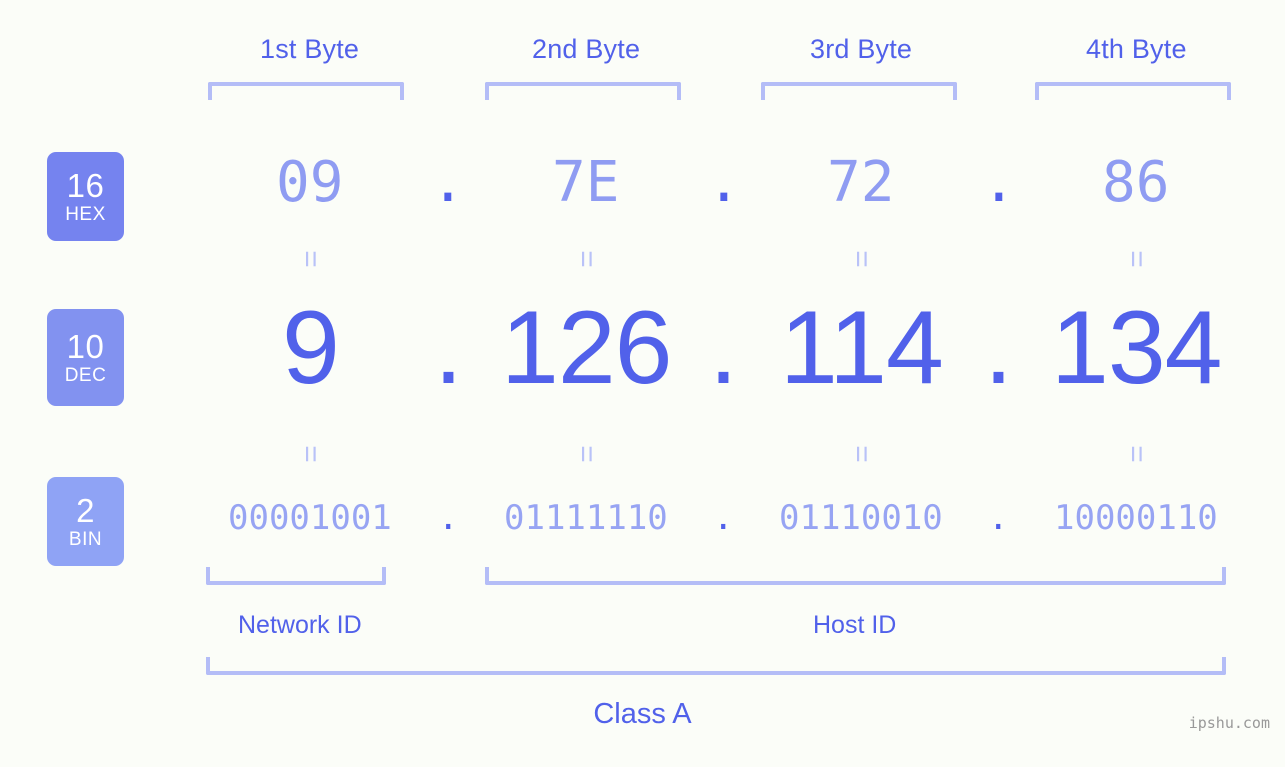 This screenshot has width=1285, height=767. I want to click on equals-icon-dec-bin-2: =, so click(586, 454).